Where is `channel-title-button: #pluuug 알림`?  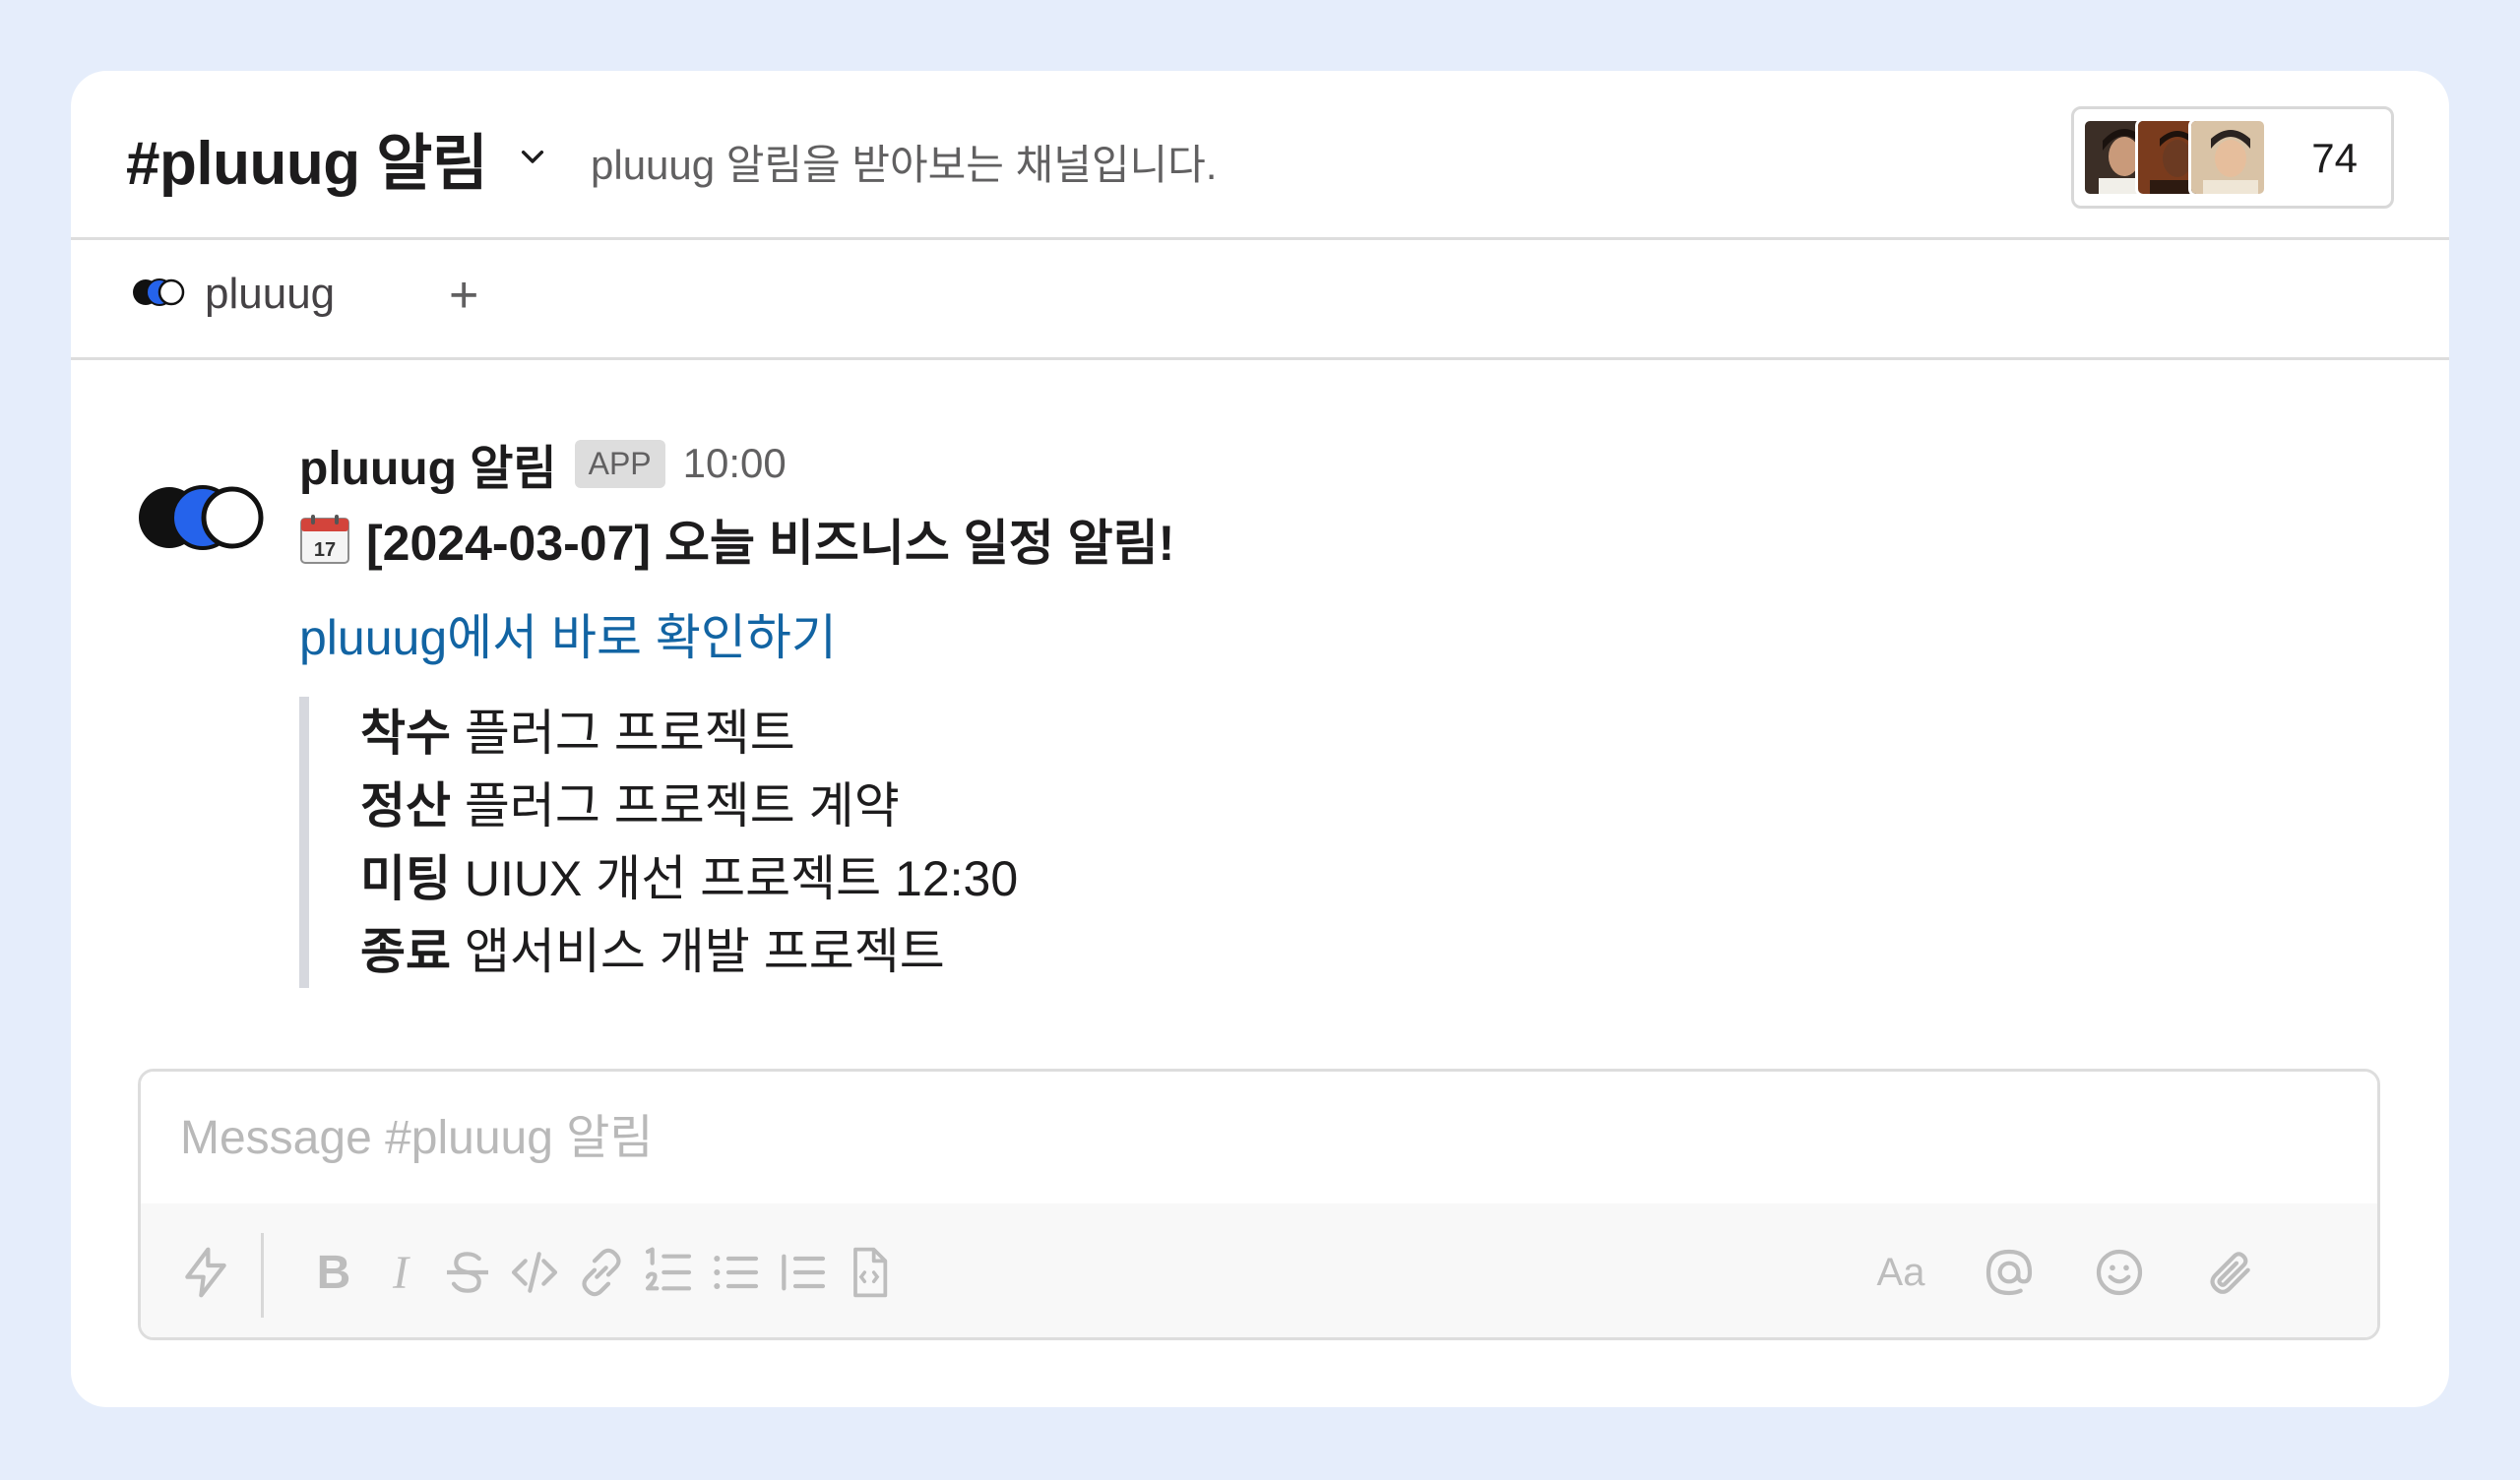
channel-title-button: #pluuug 알림 is located at coordinates (339, 158).